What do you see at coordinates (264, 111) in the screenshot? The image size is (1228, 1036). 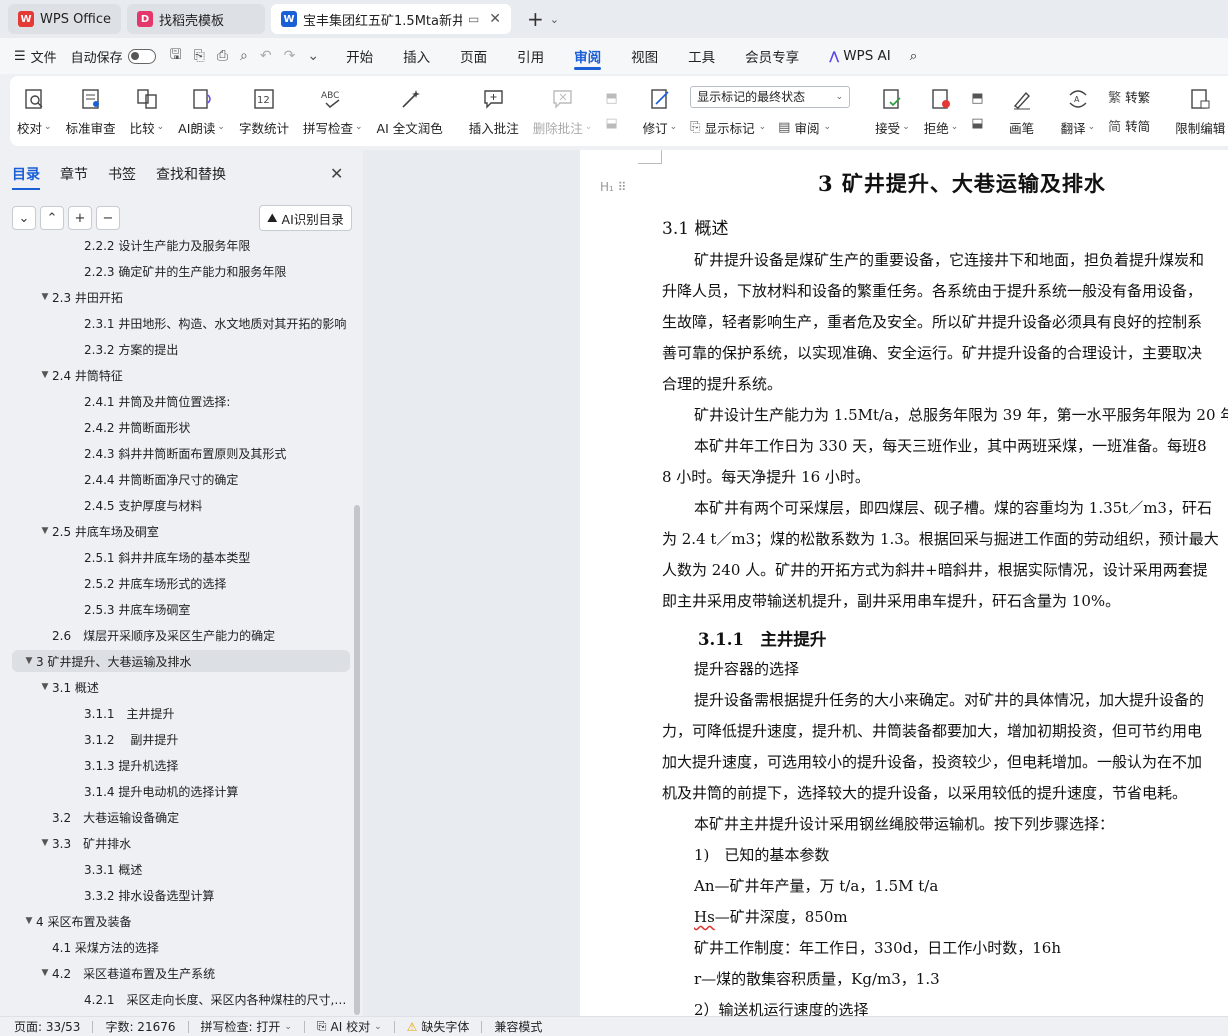 I see `word-count-button: 12 字数统计` at bounding box center [264, 111].